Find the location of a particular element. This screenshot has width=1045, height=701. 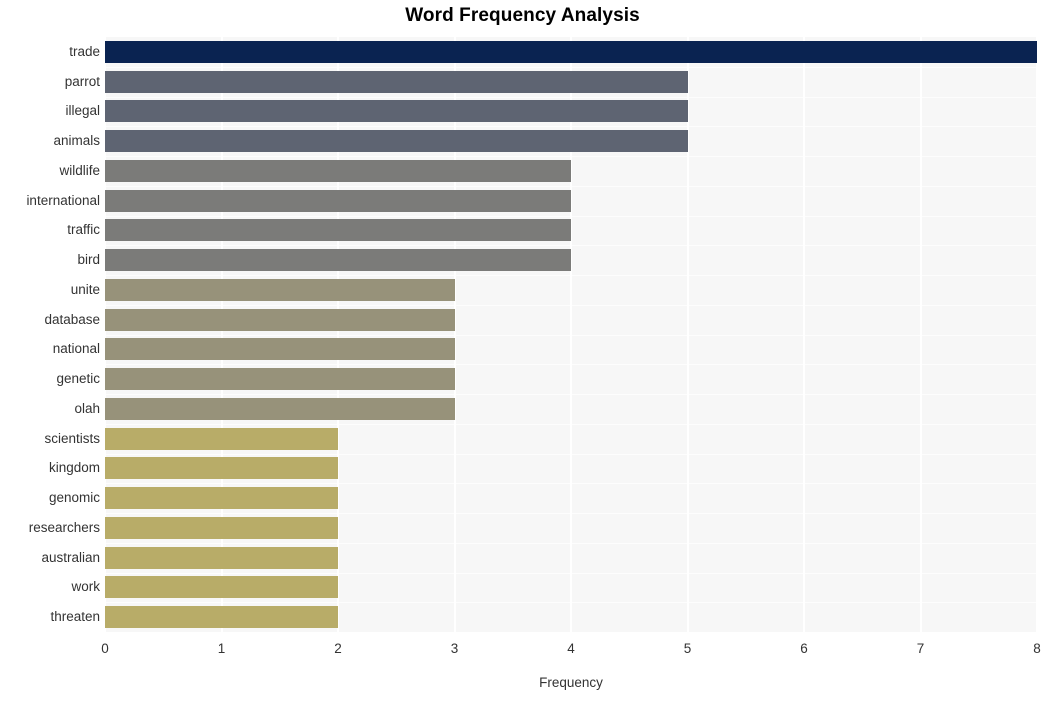

y-tick-label: scientists is located at coordinates (72, 438).